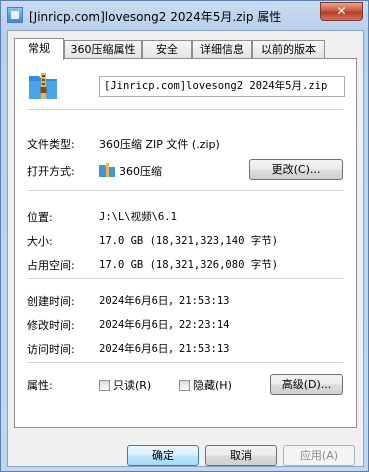  Describe the element at coordinates (39, 49) in the screenshot. I see `tab-general: 常规` at that location.